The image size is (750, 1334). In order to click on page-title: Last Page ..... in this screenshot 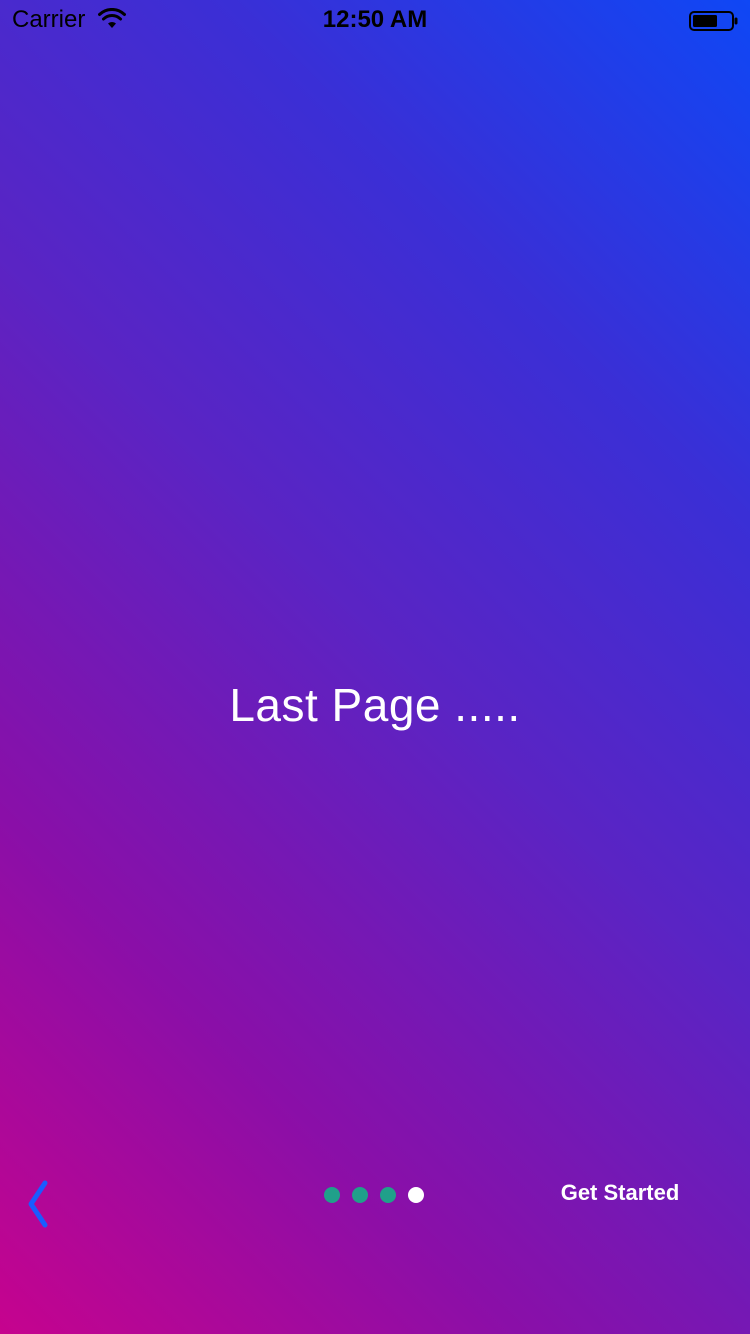, I will do `click(375, 705)`.